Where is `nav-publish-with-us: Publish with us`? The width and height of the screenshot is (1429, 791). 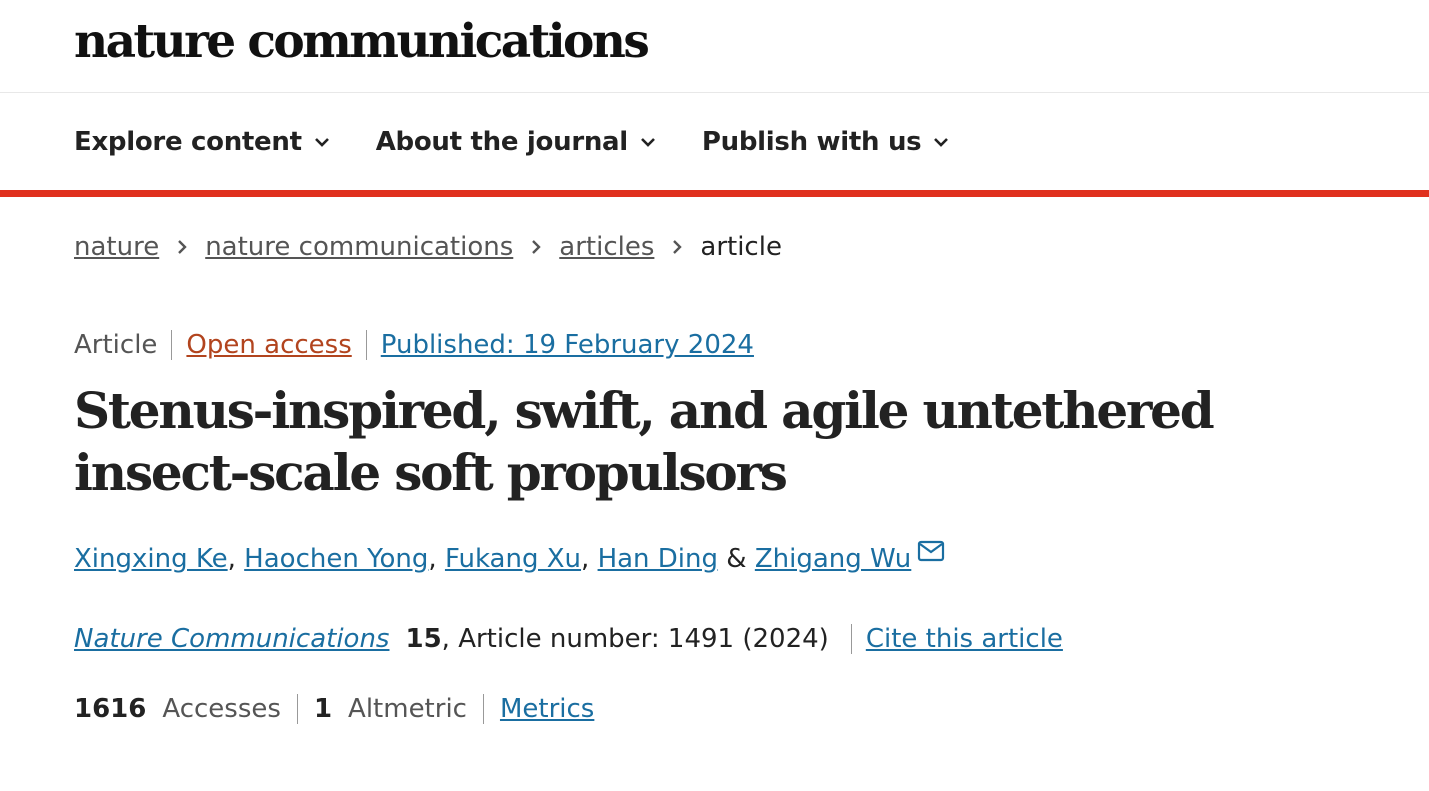 nav-publish-with-us: Publish with us is located at coordinates (825, 142).